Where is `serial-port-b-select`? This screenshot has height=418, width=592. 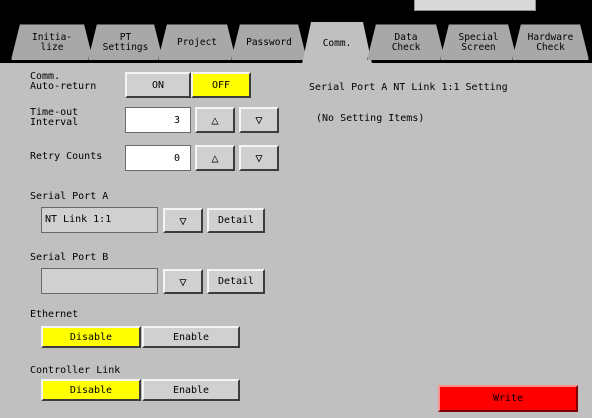 serial-port-b-select is located at coordinates (99, 281).